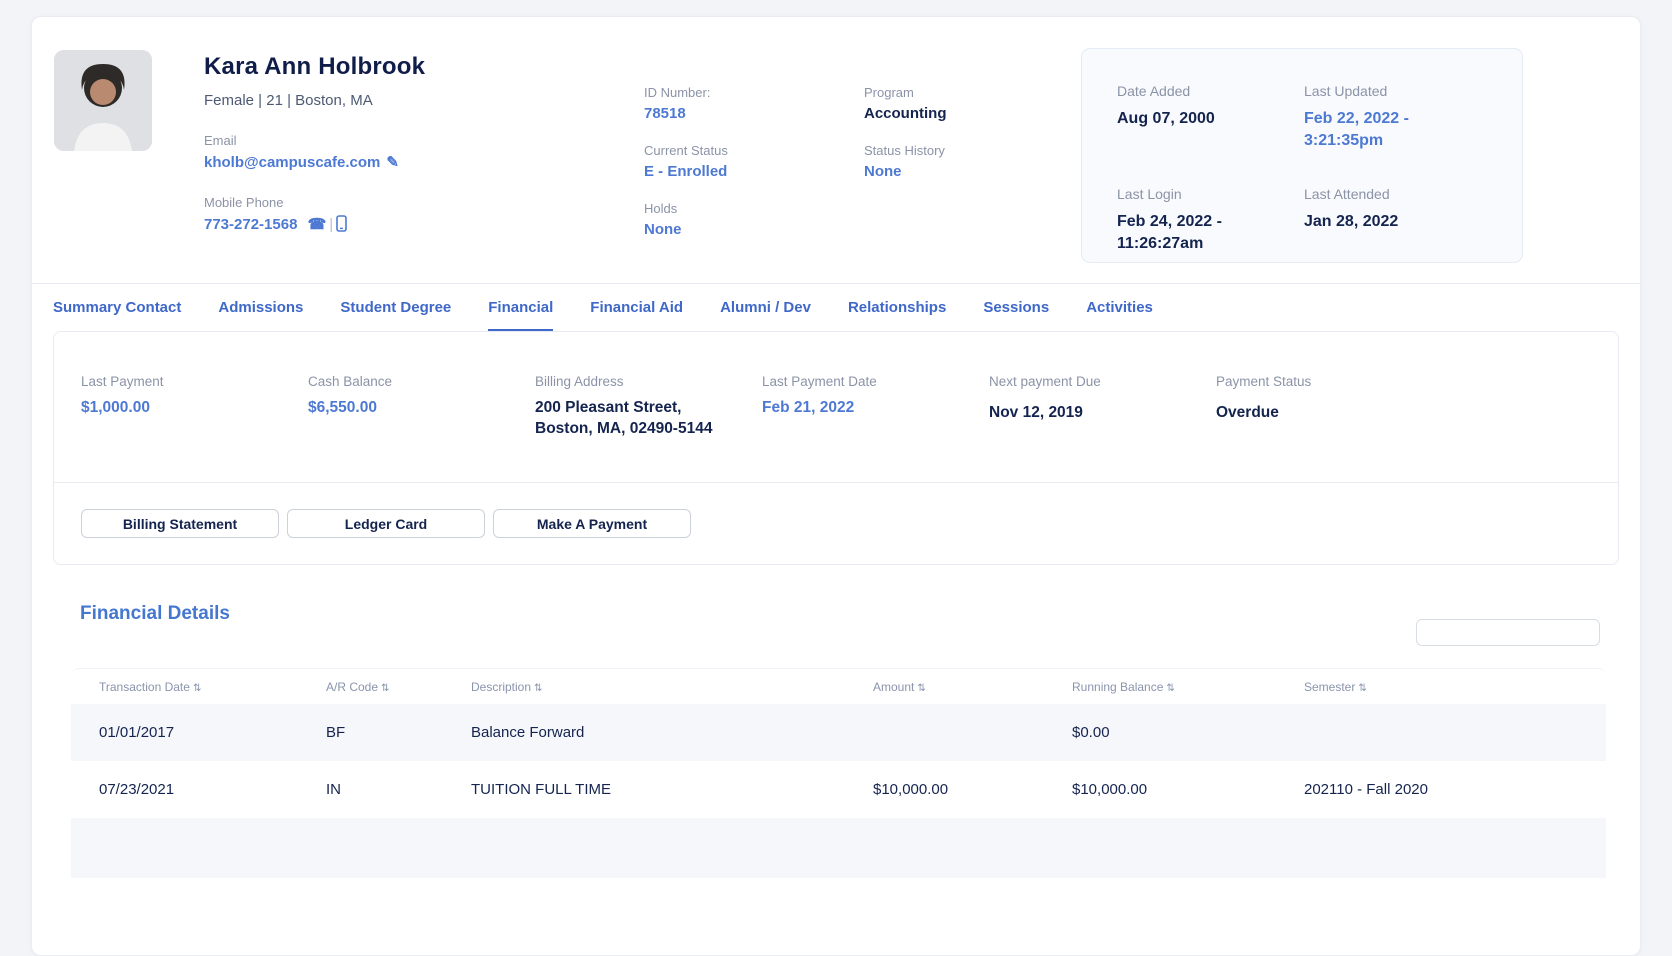 This screenshot has height=956, width=1672. Describe the element at coordinates (875, 407) in the screenshot. I see `last-payment-date-value: Feb 21, 2022` at that location.